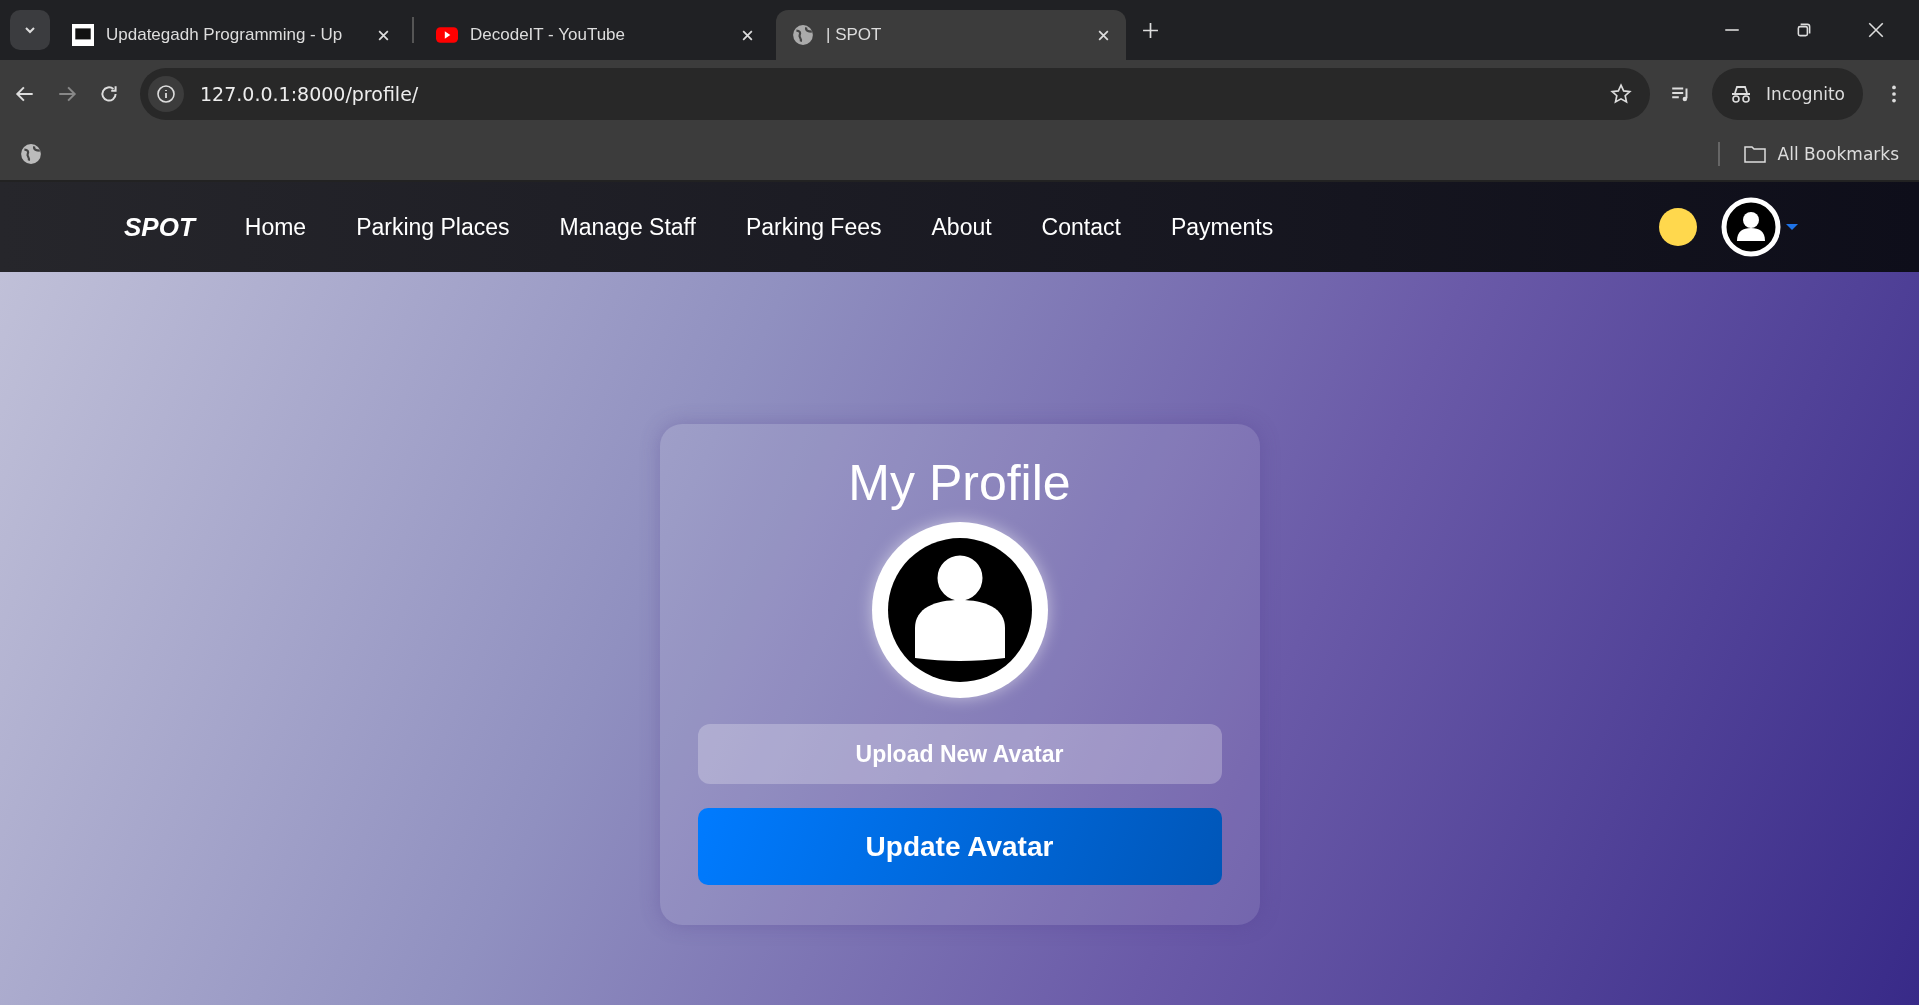 This screenshot has width=1919, height=1005. What do you see at coordinates (1821, 154) in the screenshot?
I see `all-bookmarks-button: All Bookmarks` at bounding box center [1821, 154].